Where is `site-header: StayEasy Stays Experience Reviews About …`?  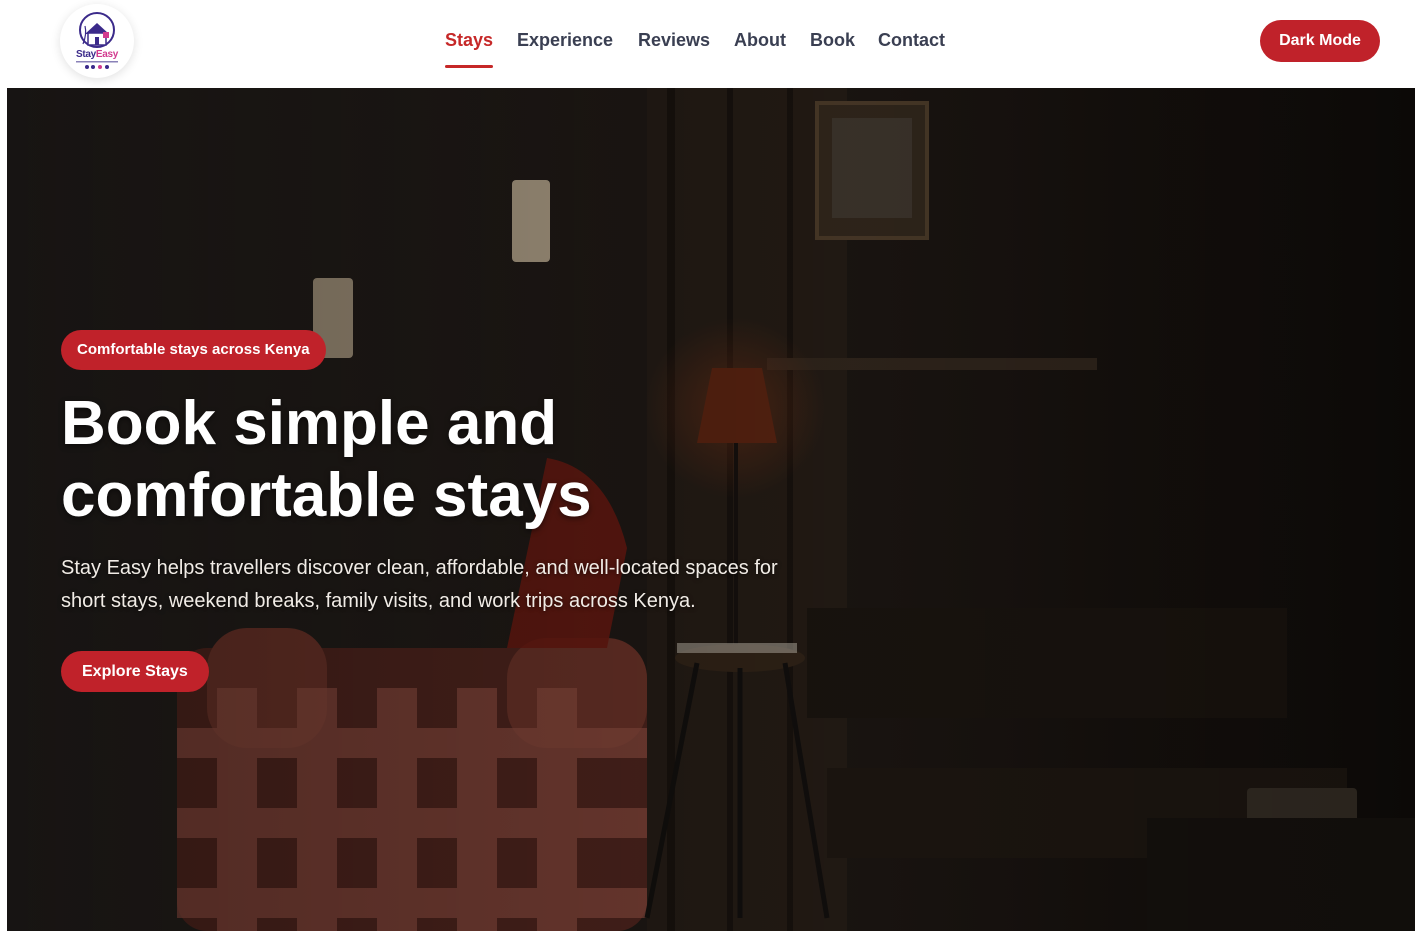
site-header: StayEasy Stays Experience Reviews About … is located at coordinates (709, 44).